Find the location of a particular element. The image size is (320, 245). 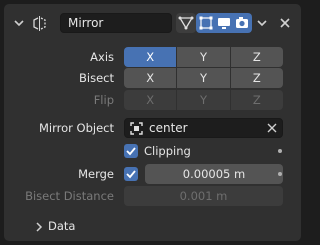

axis-z-button: Z is located at coordinates (256, 57).